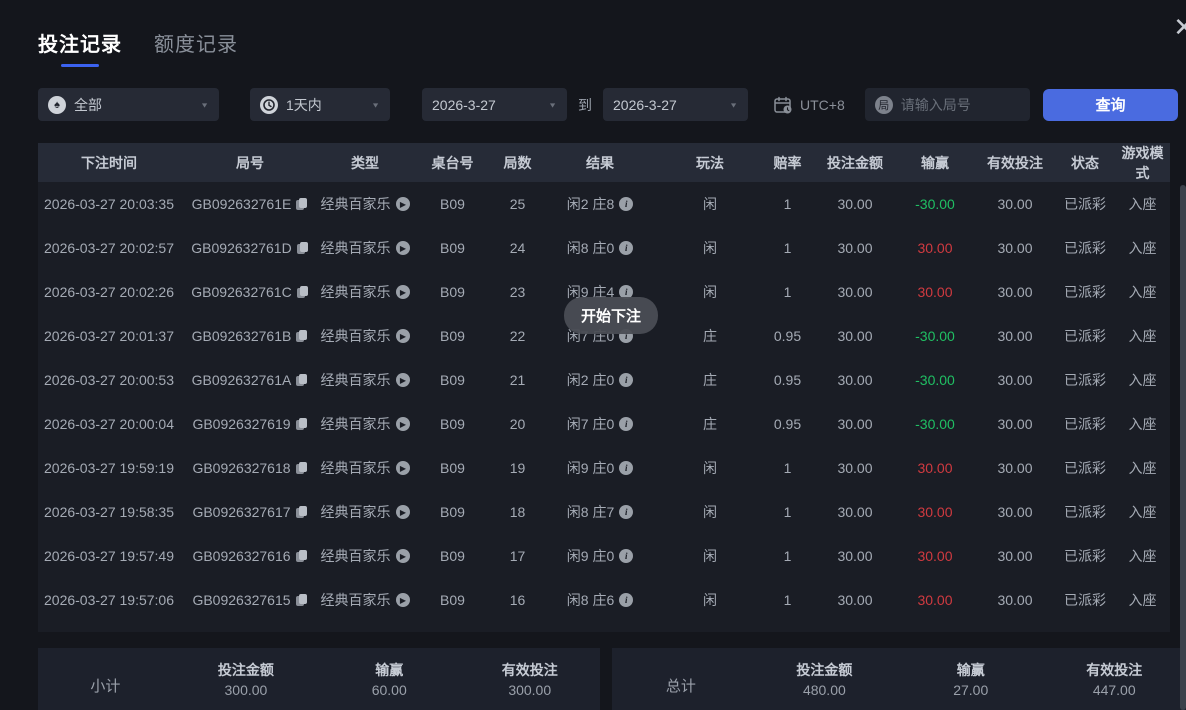 This screenshot has height=710, width=1186. I want to click on game-no: 21, so click(517, 380).